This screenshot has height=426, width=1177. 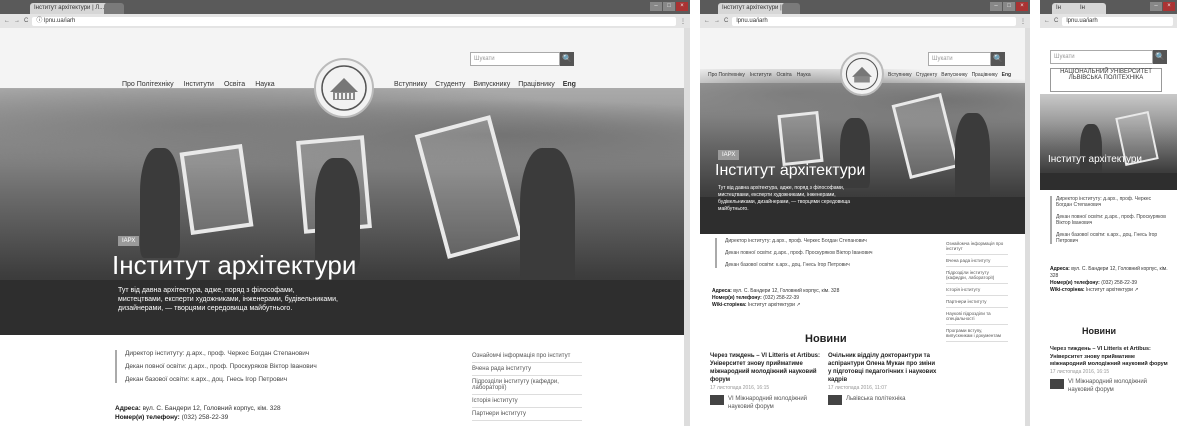 I want to click on address-bar: ← → C ⓘ lpnu.ua/iarh ⋮, so click(x=345, y=21).